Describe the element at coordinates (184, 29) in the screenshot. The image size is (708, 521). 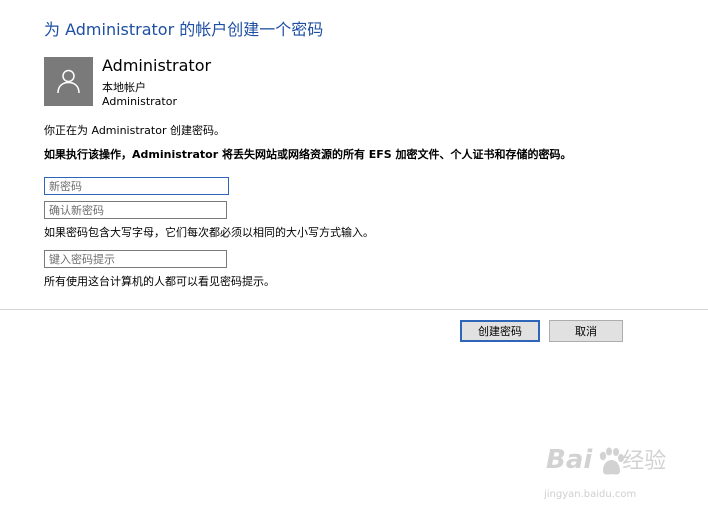
I see `page-title: 为 Administrator 的帐户创建一个密码` at that location.